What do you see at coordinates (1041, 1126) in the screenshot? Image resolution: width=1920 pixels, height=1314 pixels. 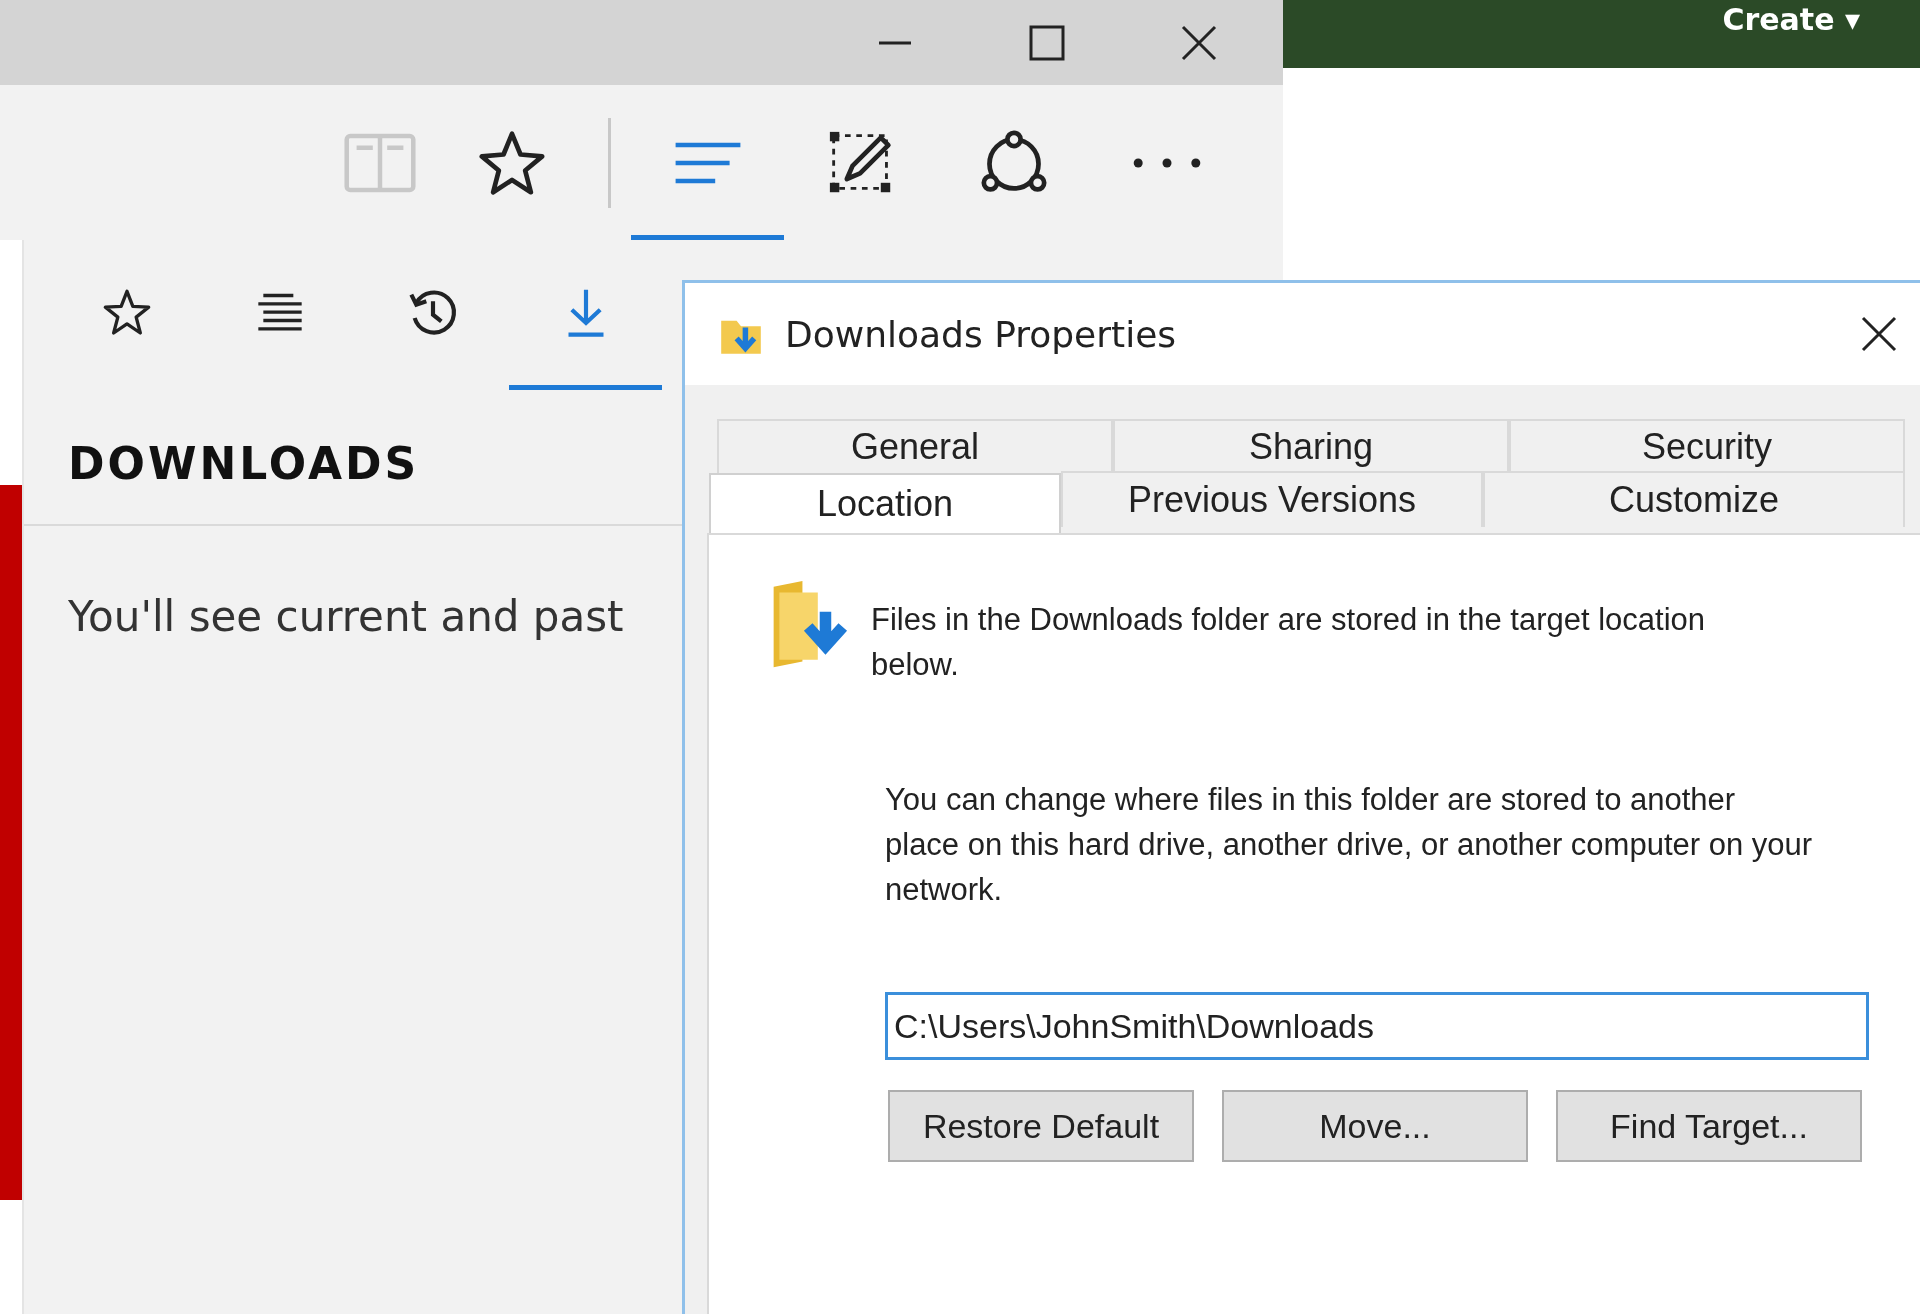 I see `dialog-button: Restore Default` at bounding box center [1041, 1126].